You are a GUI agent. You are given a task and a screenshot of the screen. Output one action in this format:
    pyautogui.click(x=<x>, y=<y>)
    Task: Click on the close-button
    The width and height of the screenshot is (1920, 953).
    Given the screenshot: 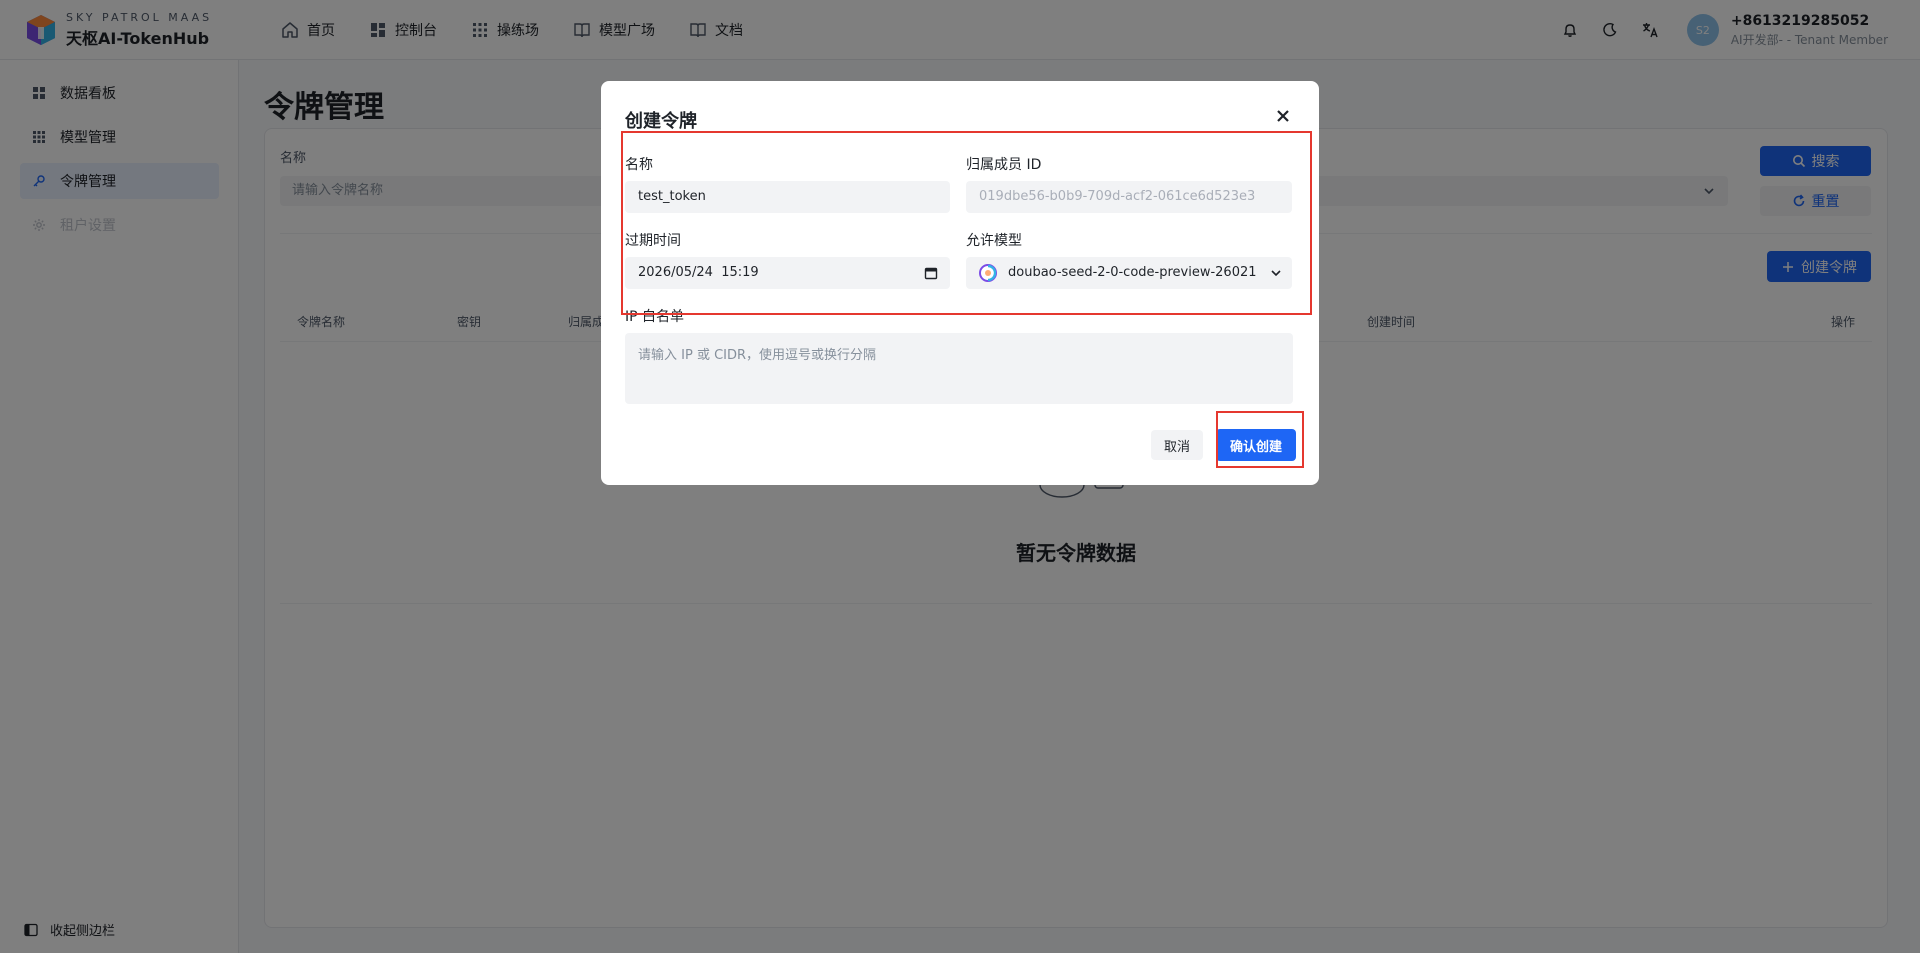 What is the action you would take?
    pyautogui.click(x=1283, y=116)
    